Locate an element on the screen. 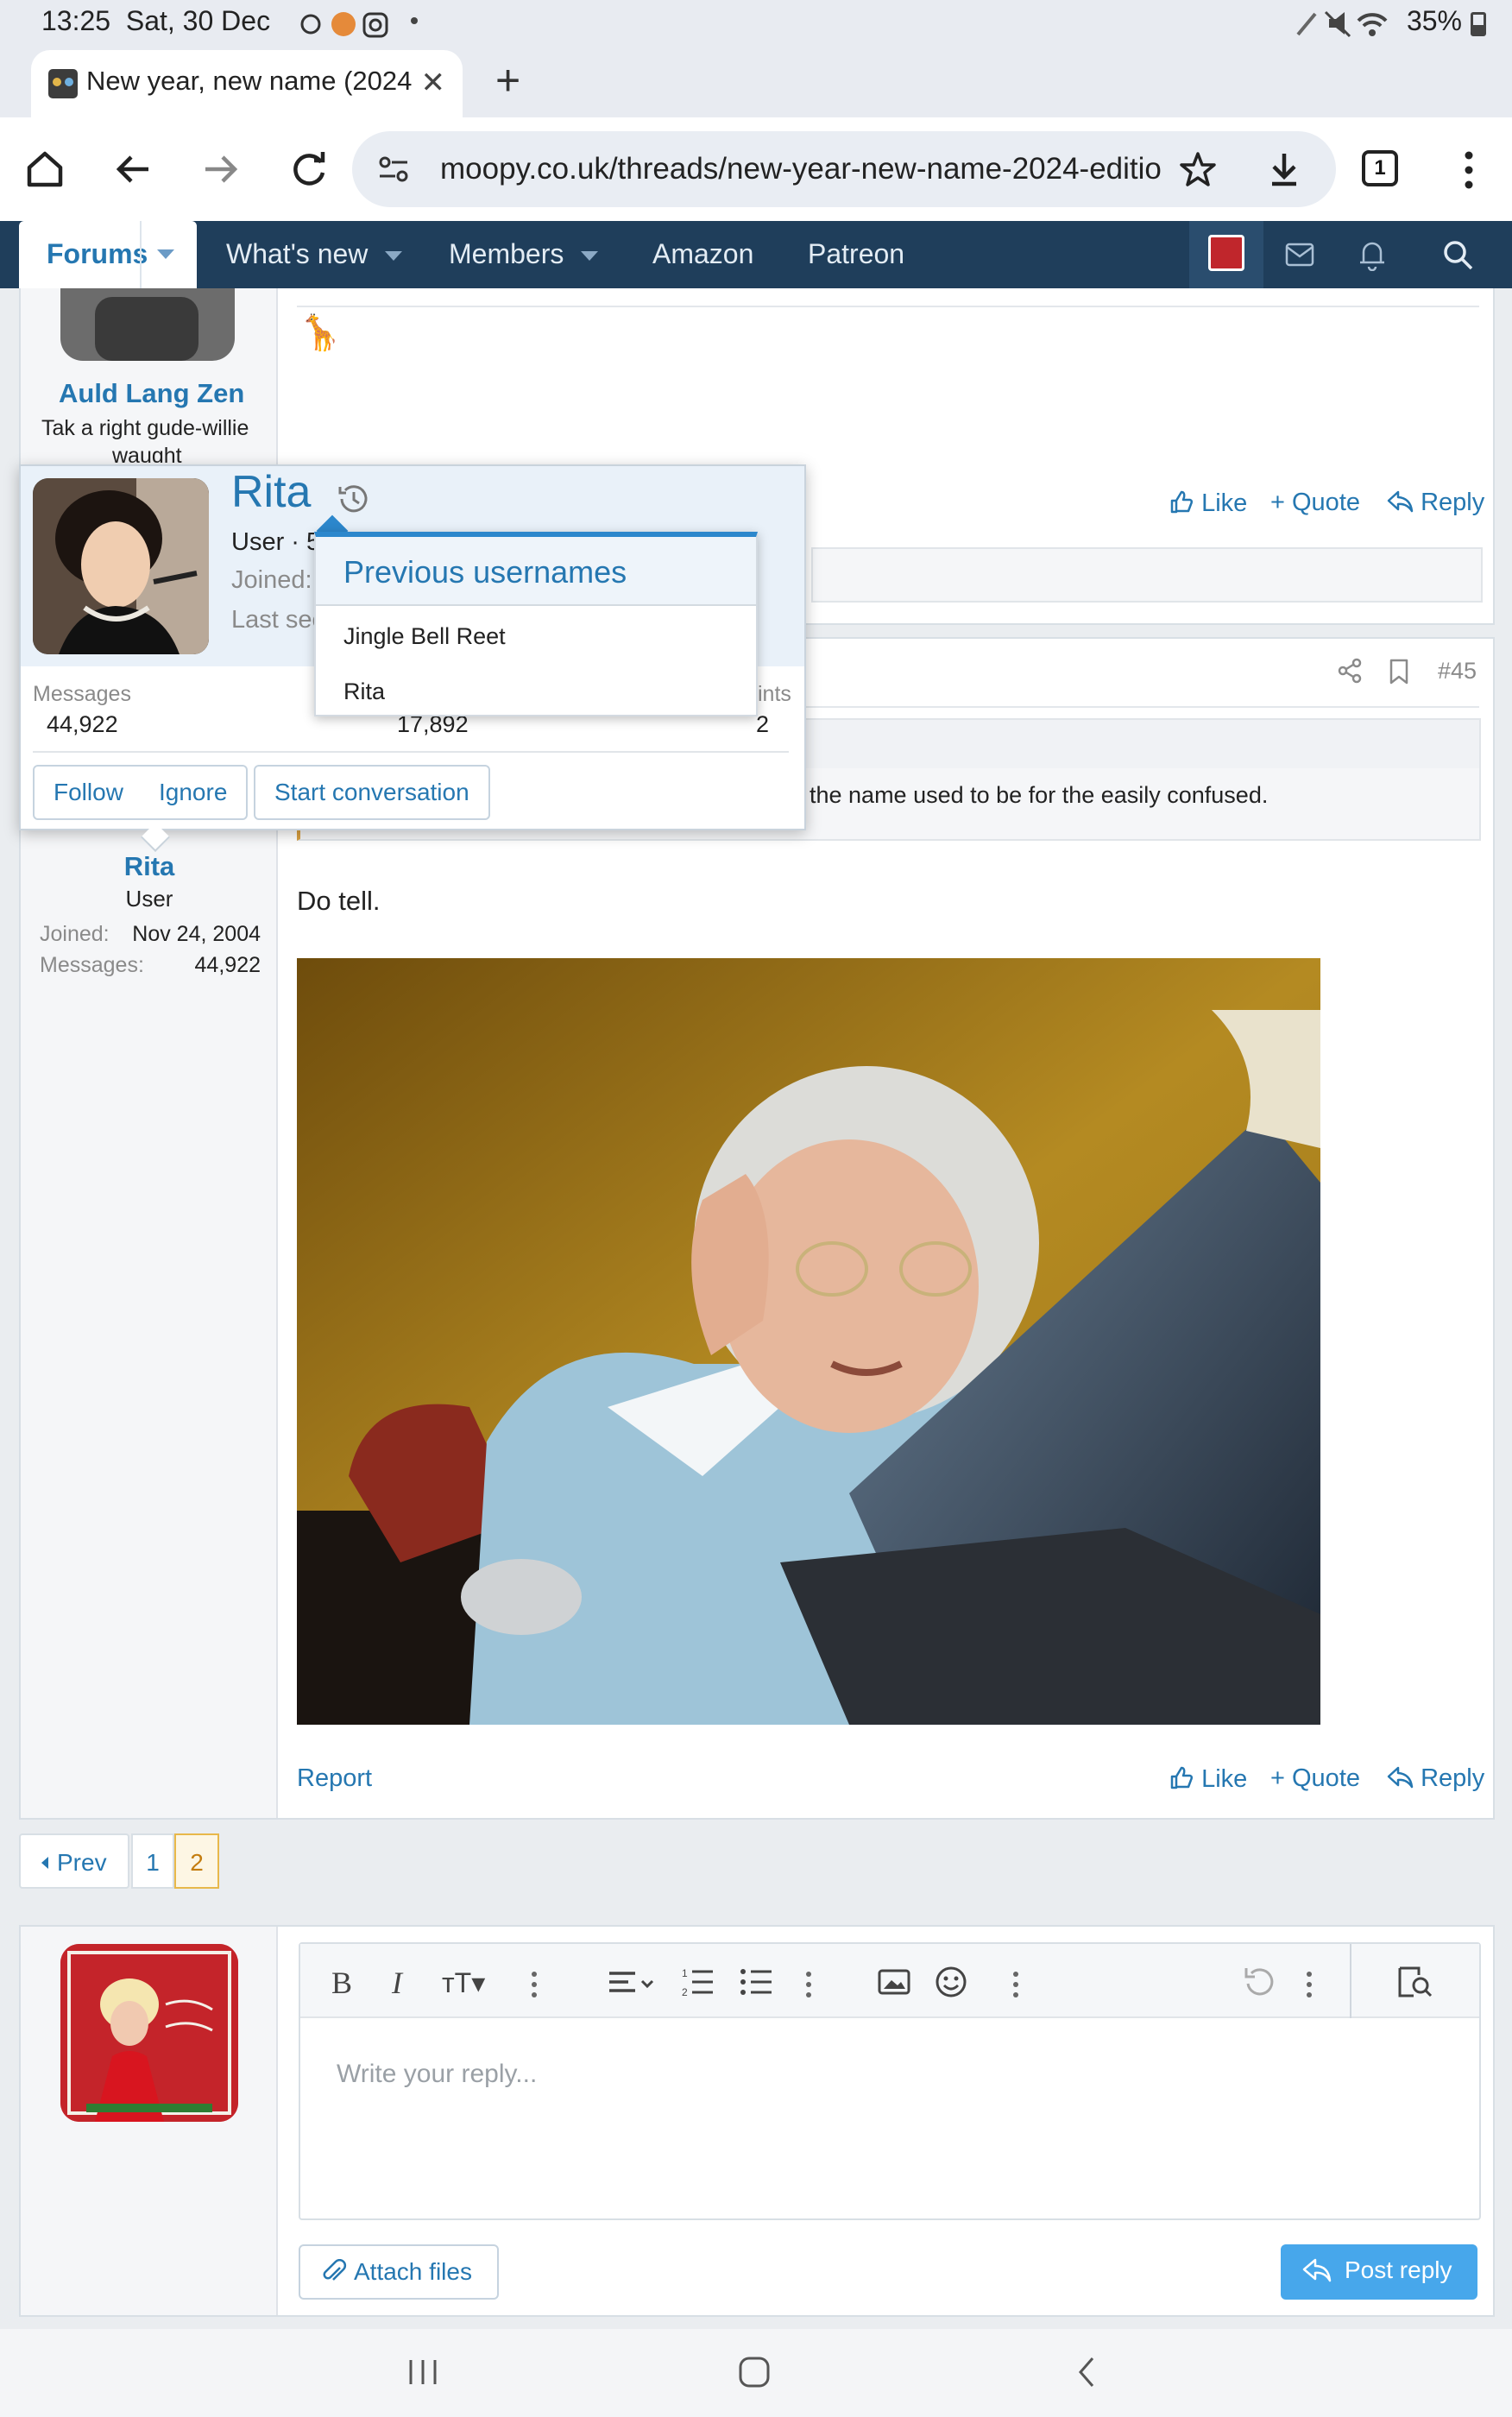 The height and width of the screenshot is (2417, 1512). thumbs-up-icon is located at coordinates (1182, 1777).